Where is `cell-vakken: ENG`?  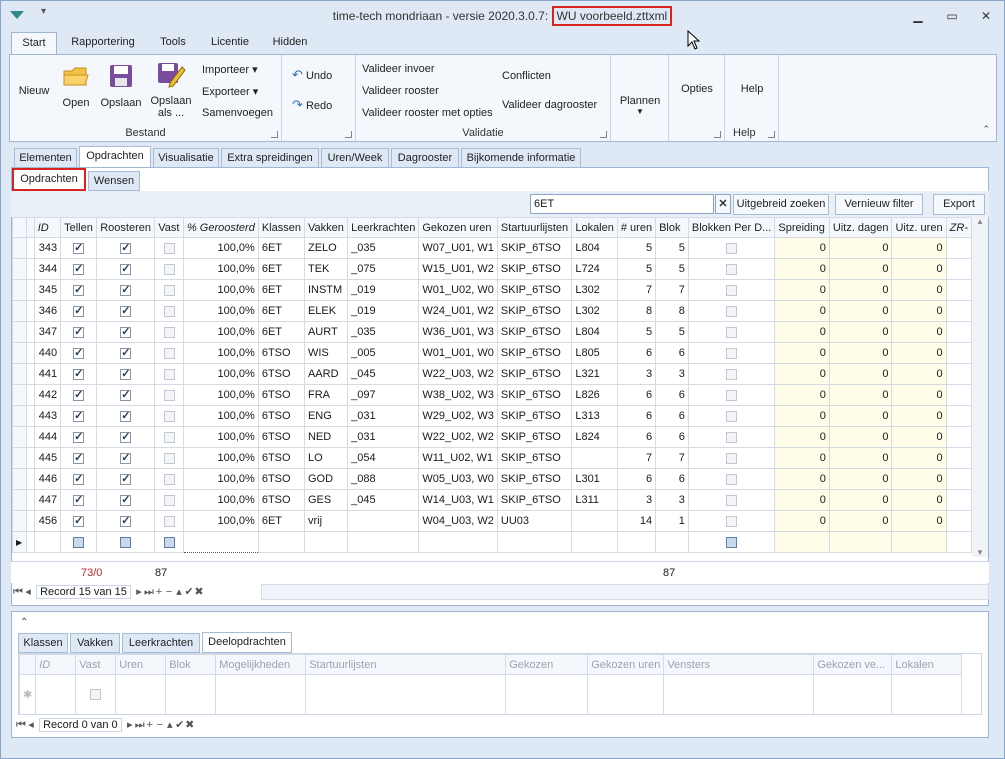
cell-vakken: ENG is located at coordinates (326, 416).